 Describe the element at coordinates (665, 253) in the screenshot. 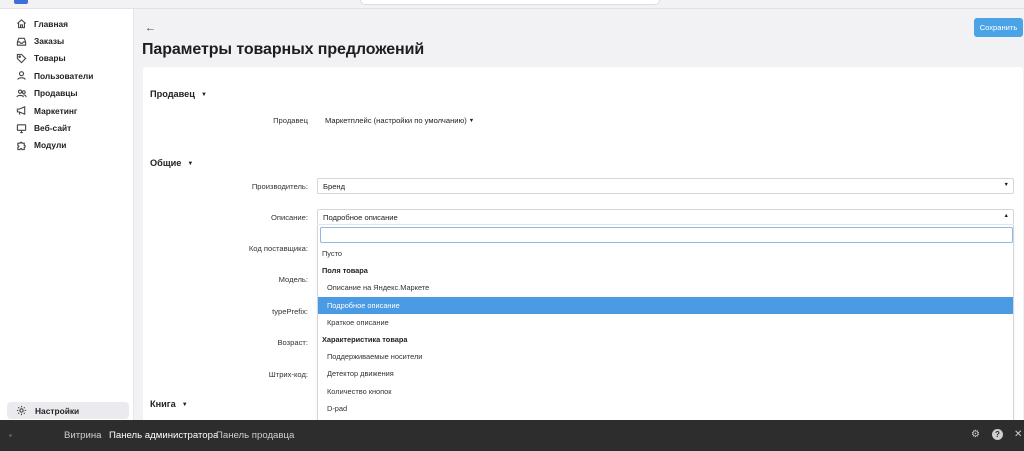

I see `dropdown-option: Пусто` at that location.